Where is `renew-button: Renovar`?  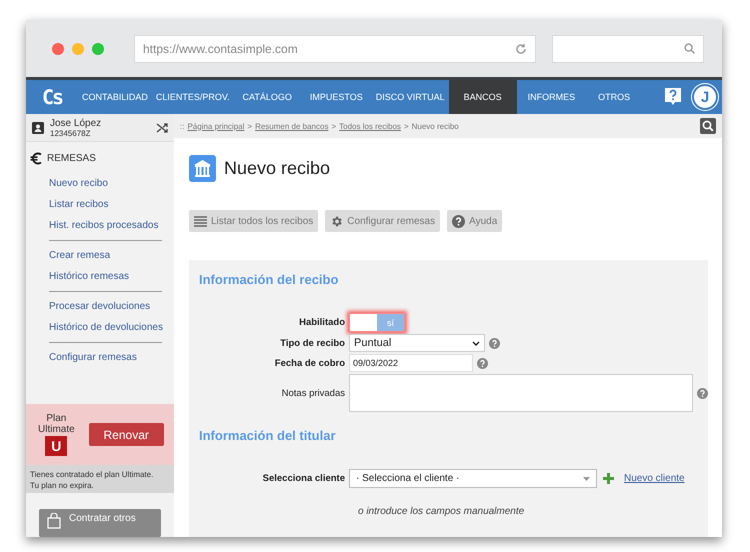
renew-button: Renovar is located at coordinates (126, 434).